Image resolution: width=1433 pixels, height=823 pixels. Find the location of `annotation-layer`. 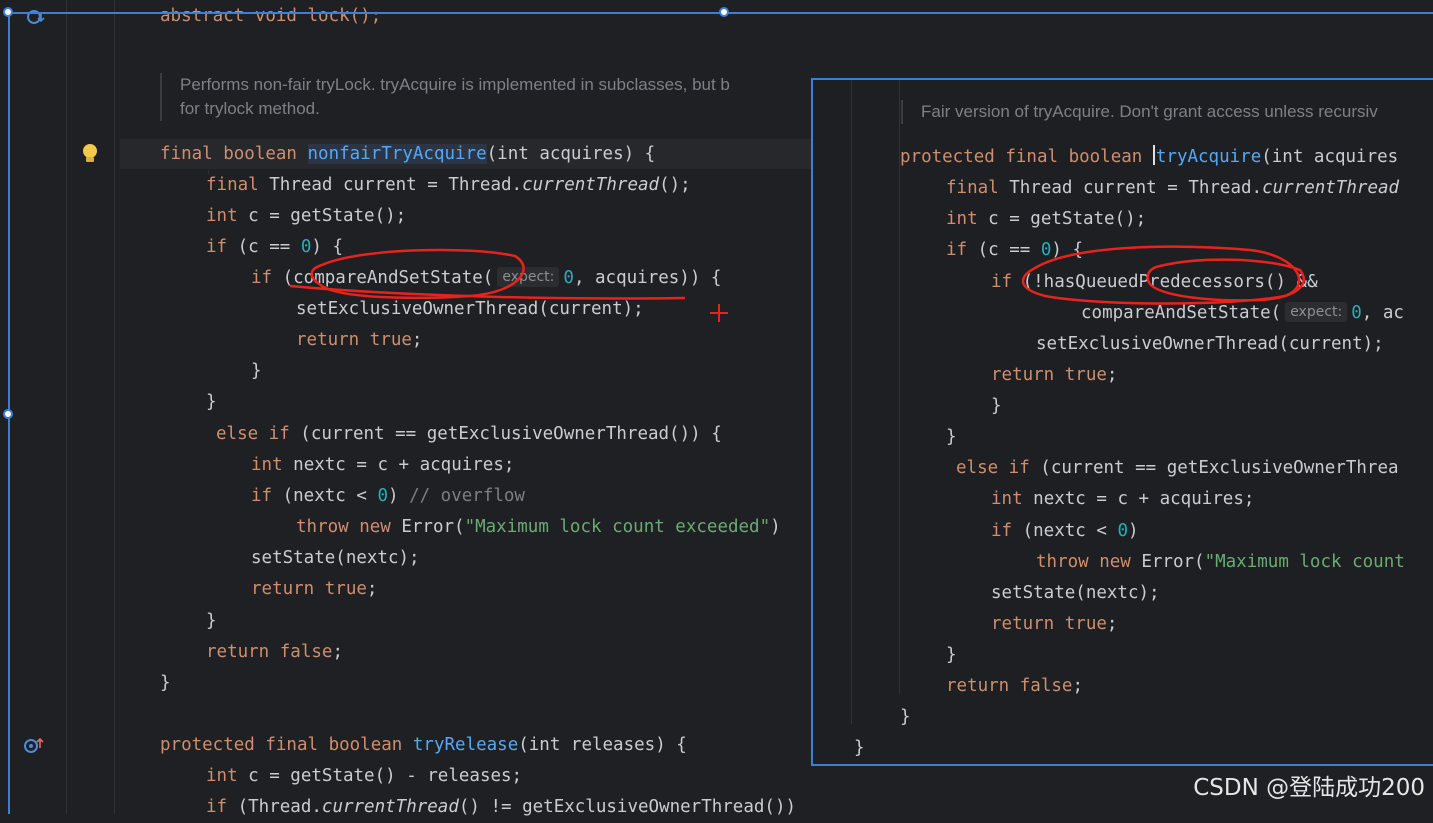

annotation-layer is located at coordinates (797, 283).